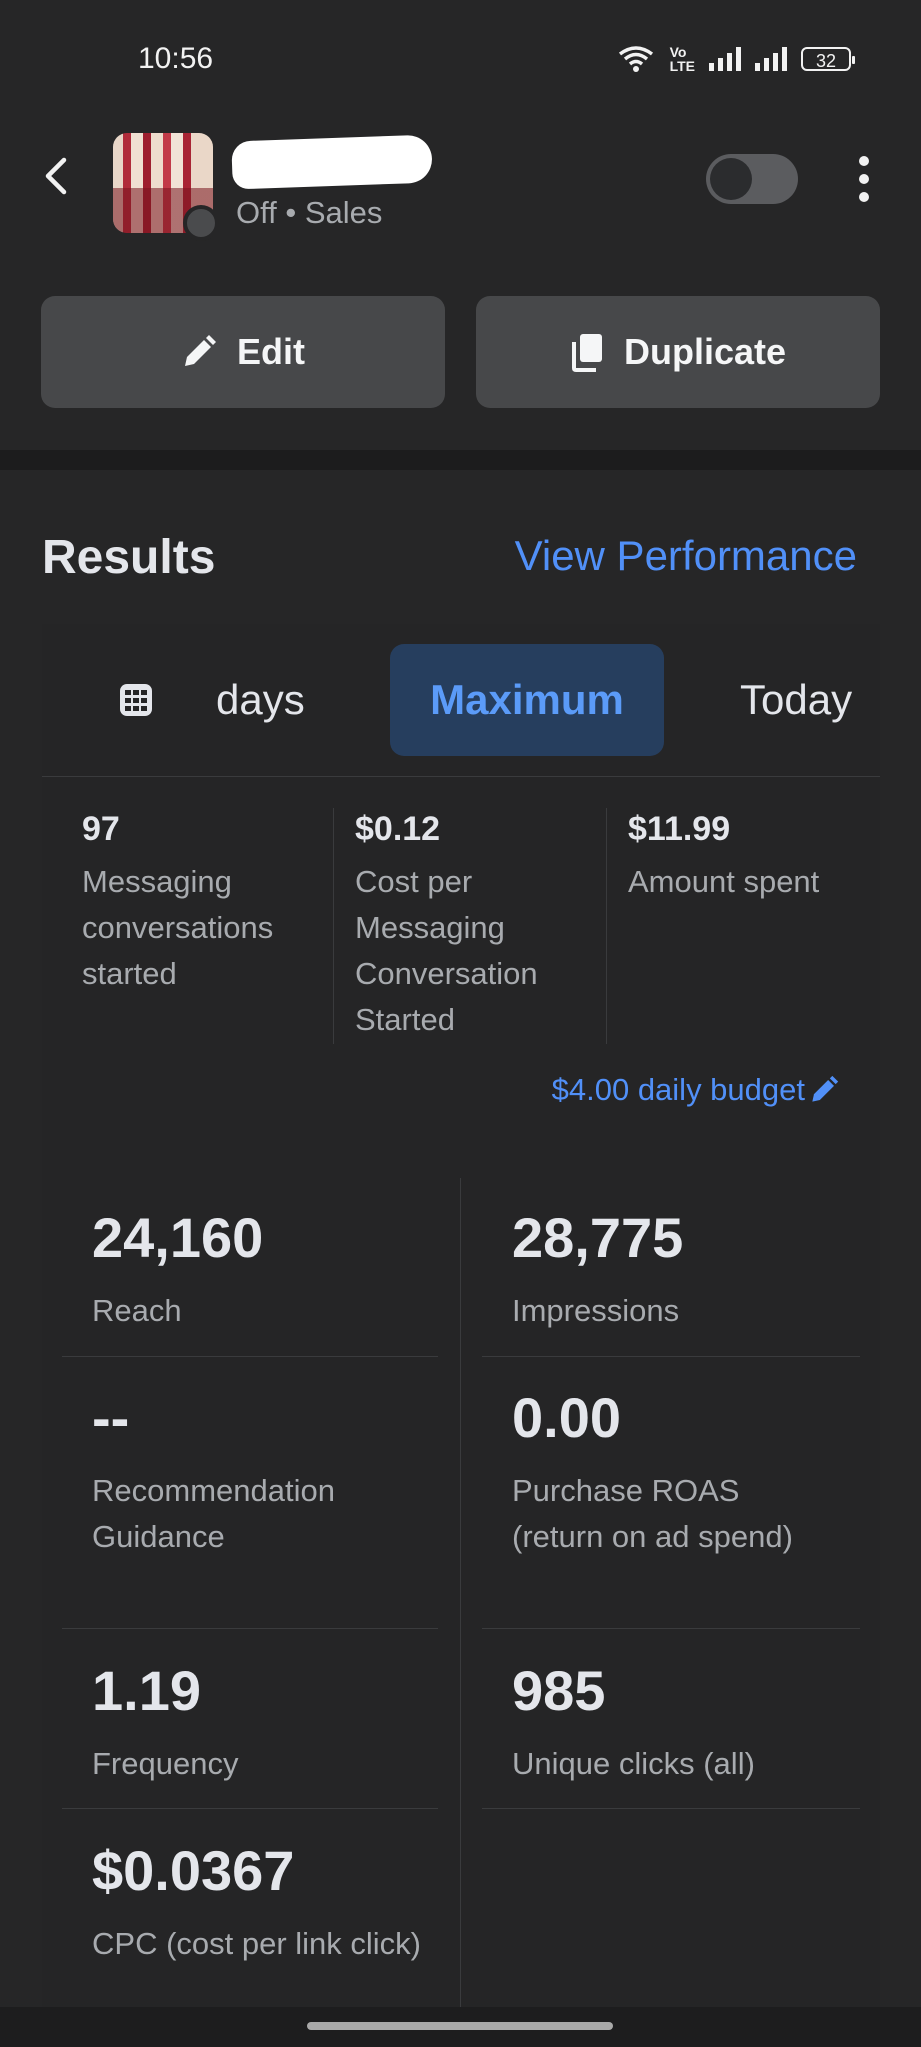 The image size is (921, 2047). What do you see at coordinates (682, 1722) in the screenshot?
I see `metric-unique-clicks: 985 Unique clicks (all)` at bounding box center [682, 1722].